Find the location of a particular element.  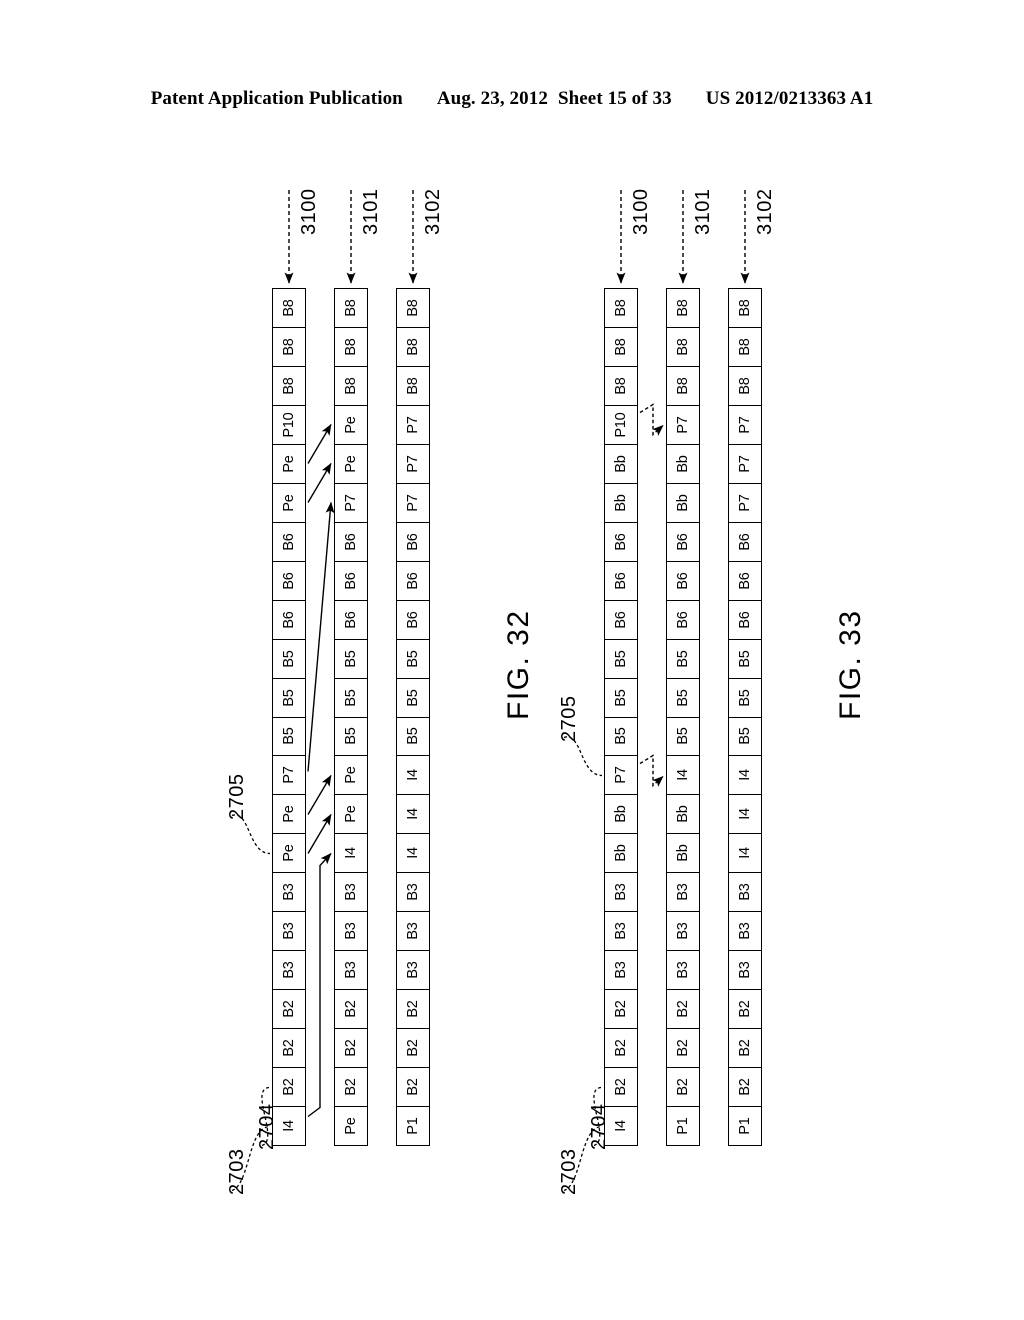

callout-label-2703: 2703 is located at coordinates (569, 1171).